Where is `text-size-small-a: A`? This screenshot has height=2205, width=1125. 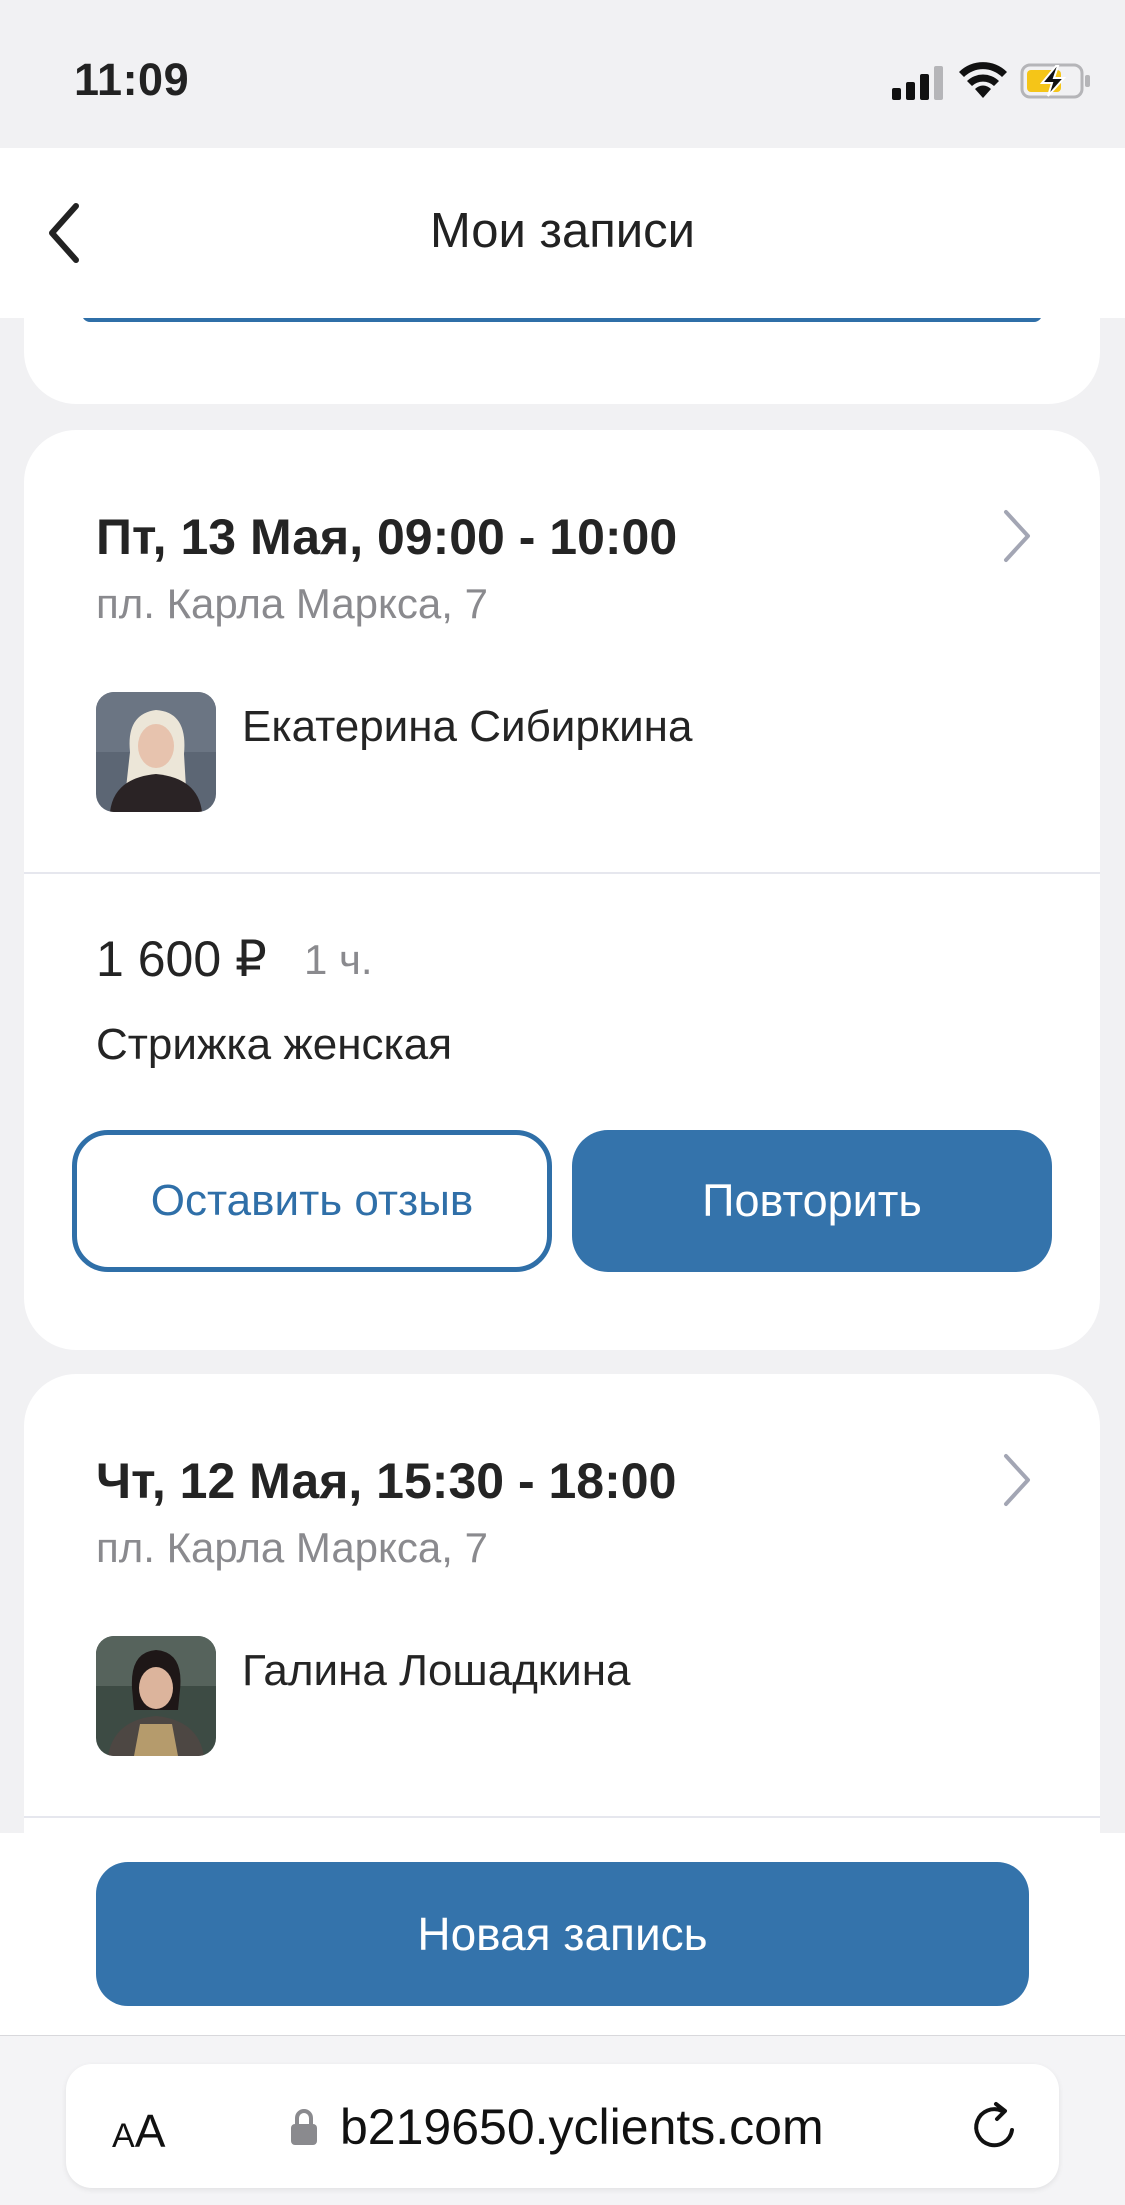
text-size-small-a: A is located at coordinates (123, 2136).